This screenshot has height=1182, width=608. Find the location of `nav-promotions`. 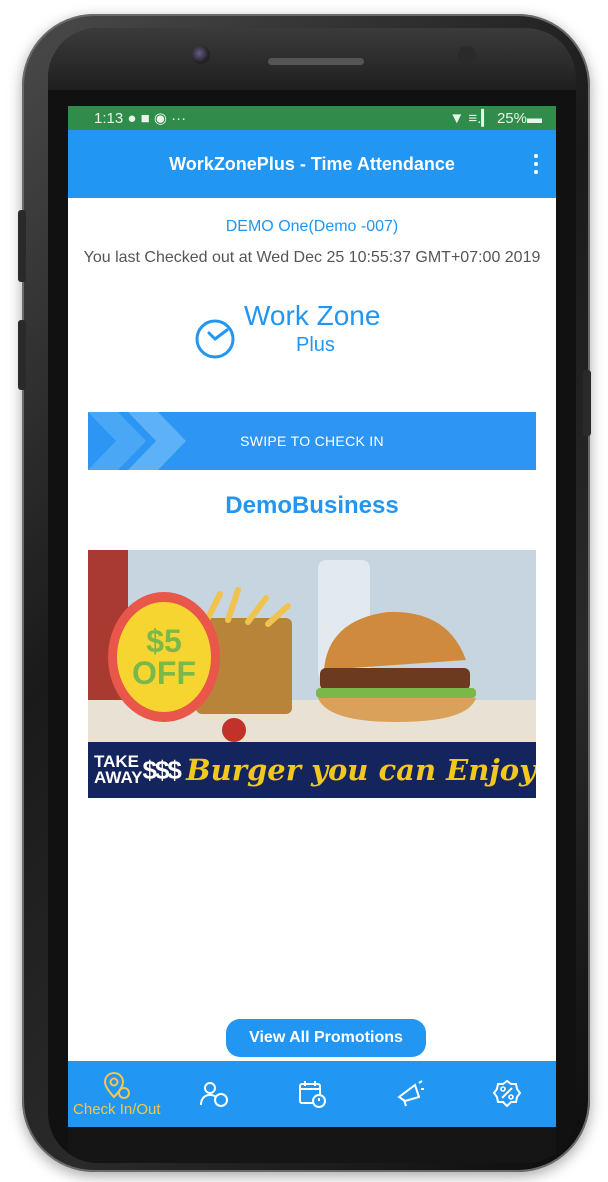

nav-promotions is located at coordinates (410, 1094).